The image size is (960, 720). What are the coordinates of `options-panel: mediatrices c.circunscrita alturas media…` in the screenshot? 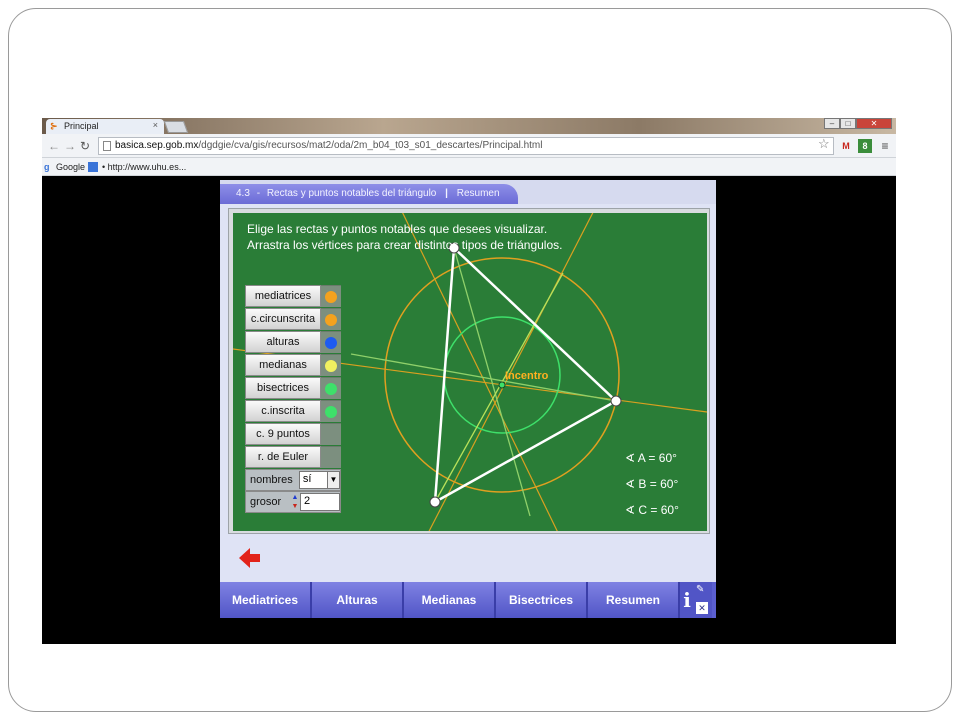 It's located at (293, 399).